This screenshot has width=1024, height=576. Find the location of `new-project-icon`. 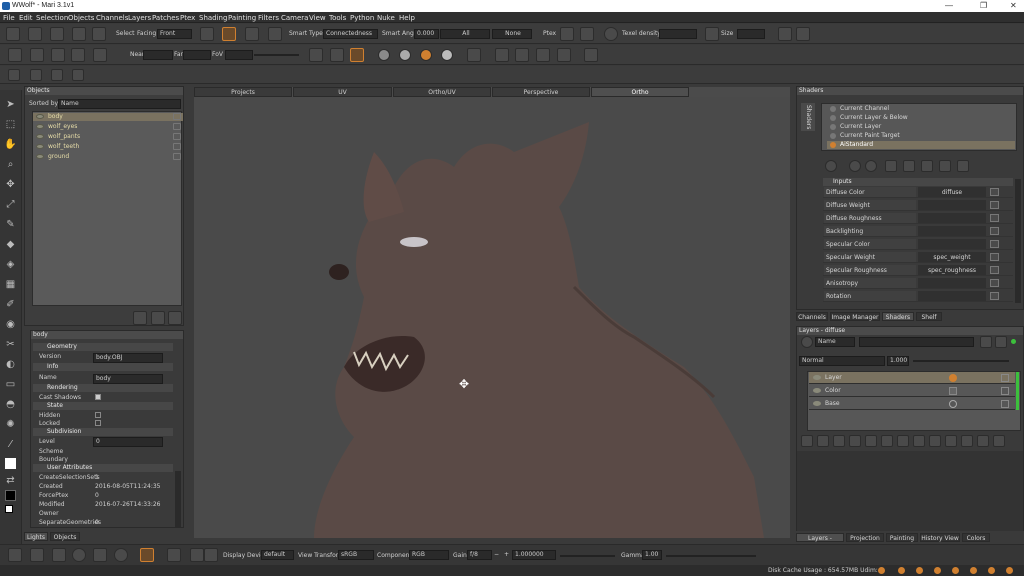

new-project-icon is located at coordinates (13, 34).